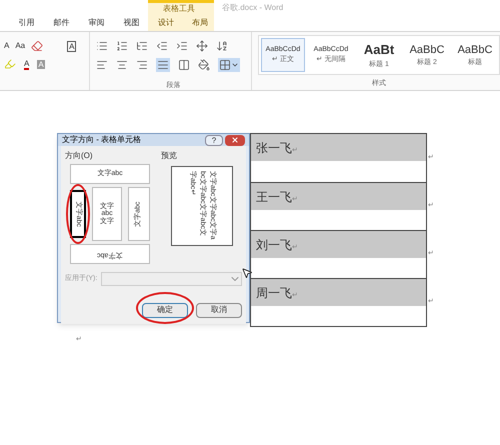  I want to click on window-title: 谷歌.docx - Word, so click(253, 8).